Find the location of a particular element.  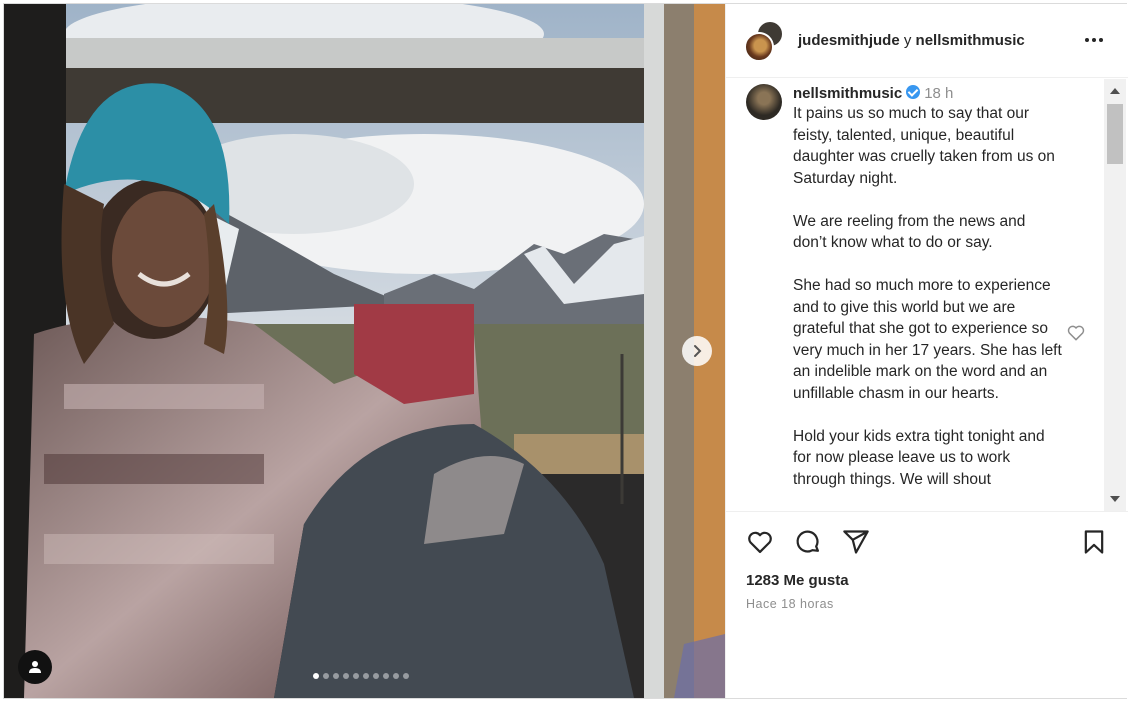

scroll-down-button is located at coordinates (1115, 499).